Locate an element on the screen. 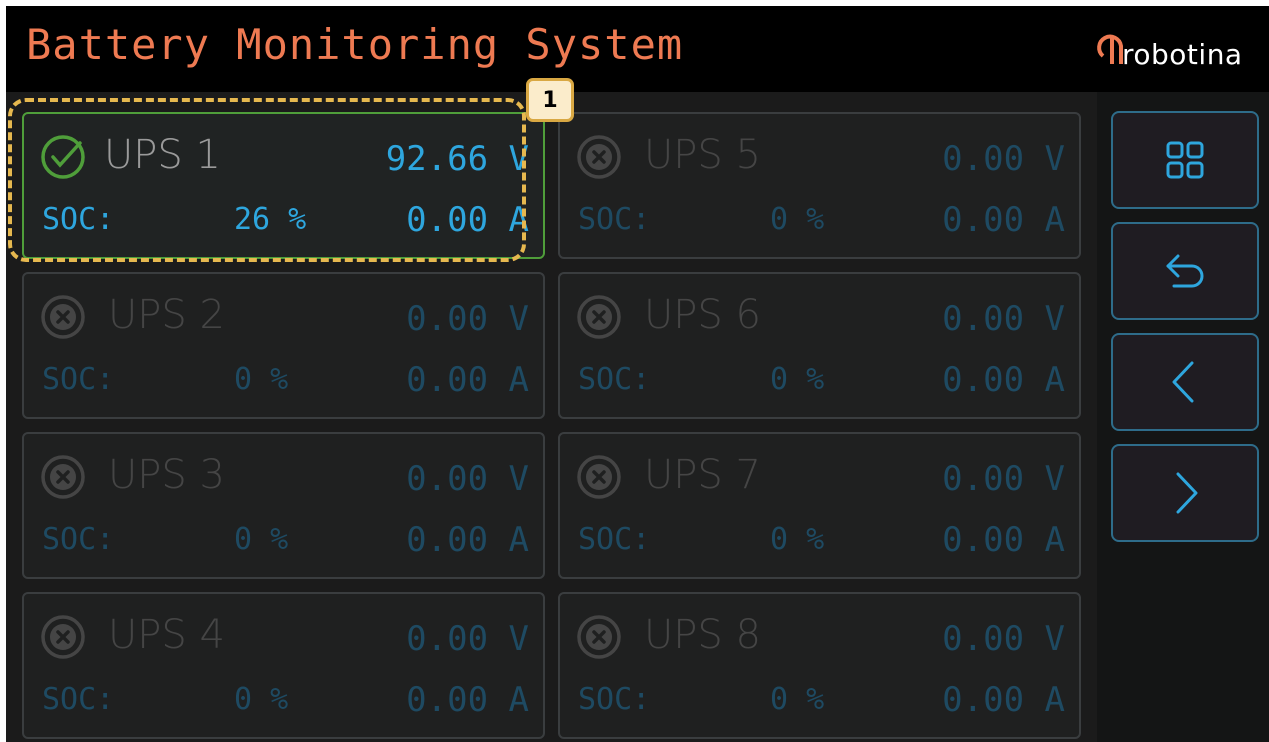 Image resolution: width=1269 pixels, height=742 pixels. ups-card-5: UPS 5 0.00 V SOC: 0 % 0.00 A is located at coordinates (819, 185).